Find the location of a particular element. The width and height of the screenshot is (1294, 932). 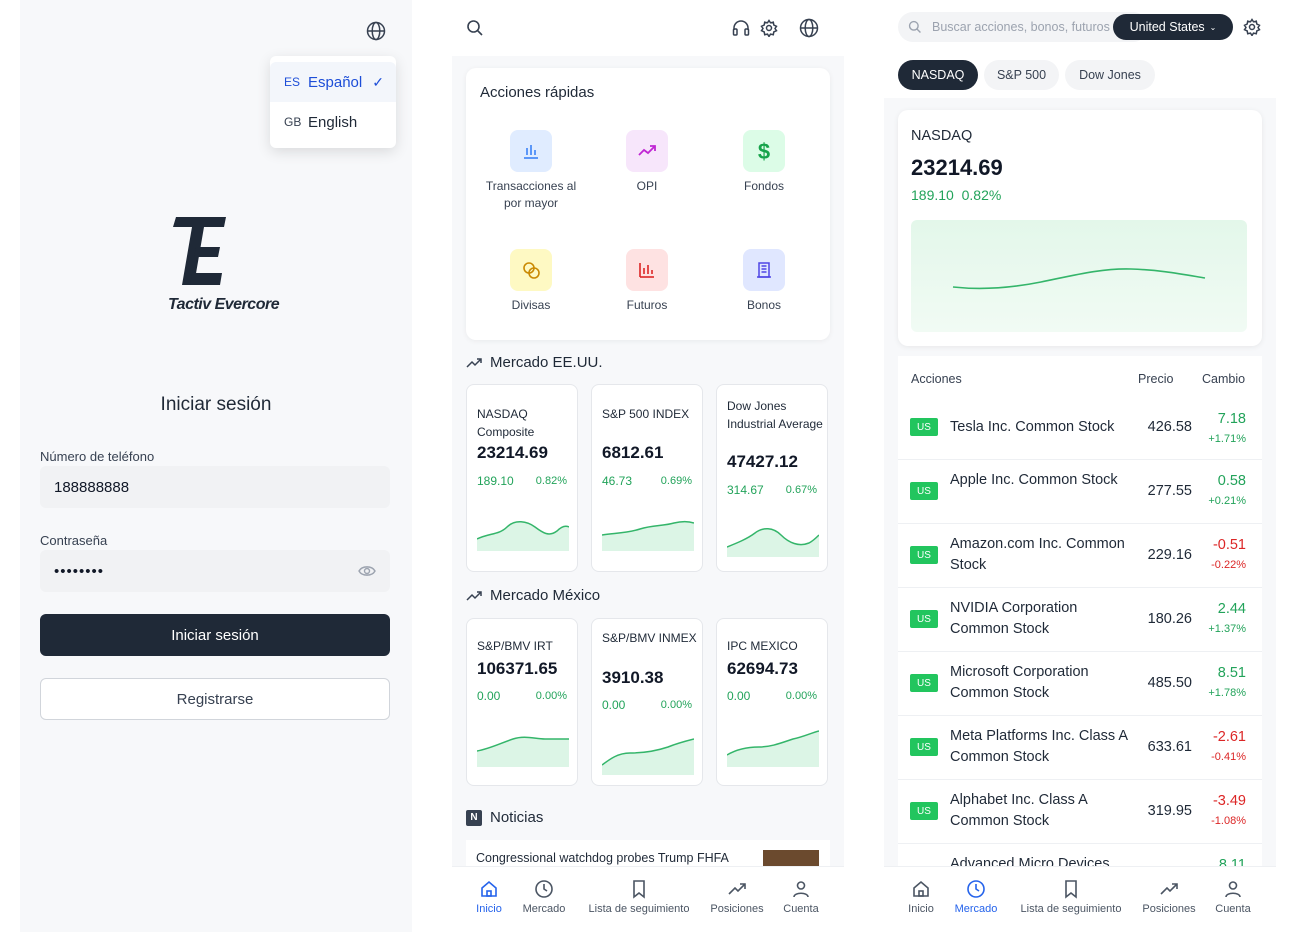

stock-change: 7.18 is located at coordinates (1231, 419).